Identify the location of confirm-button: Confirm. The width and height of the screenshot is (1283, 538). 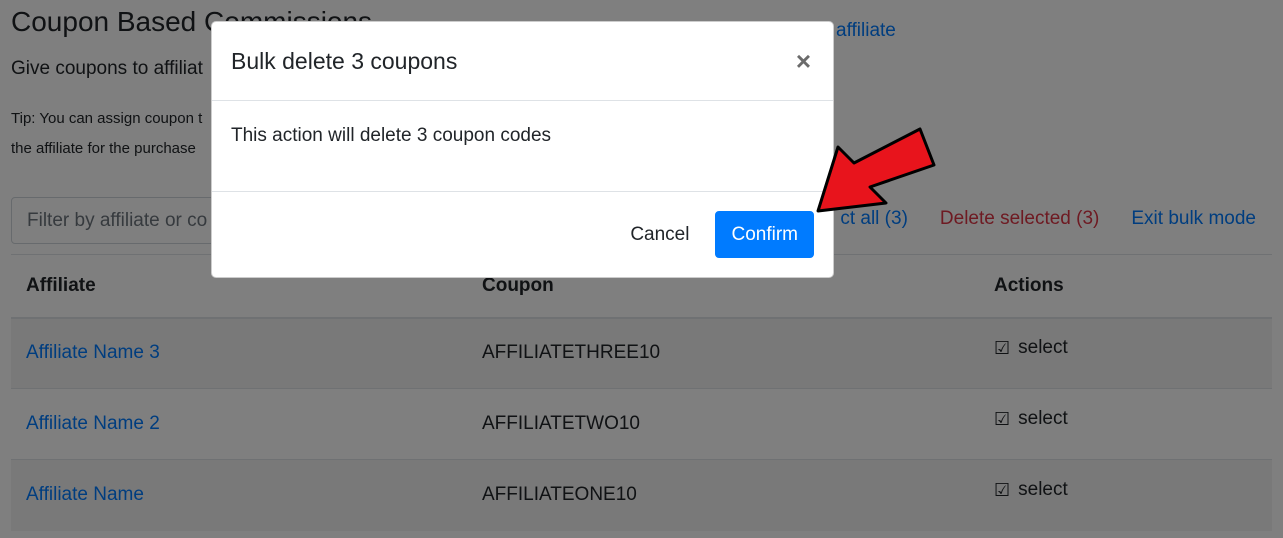
(764, 234).